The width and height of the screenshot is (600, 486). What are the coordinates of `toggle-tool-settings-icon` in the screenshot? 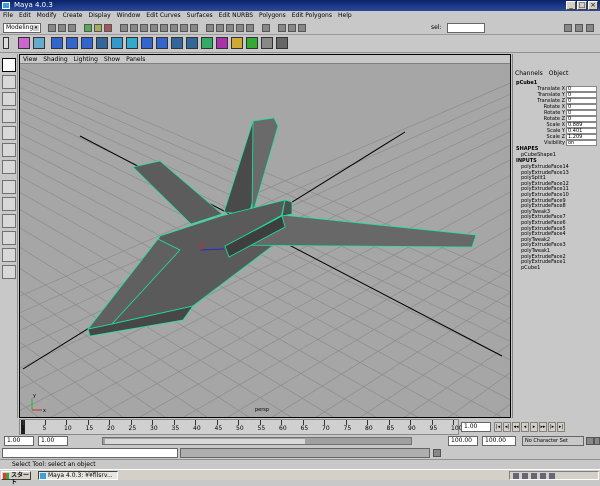 It's located at (579, 28).